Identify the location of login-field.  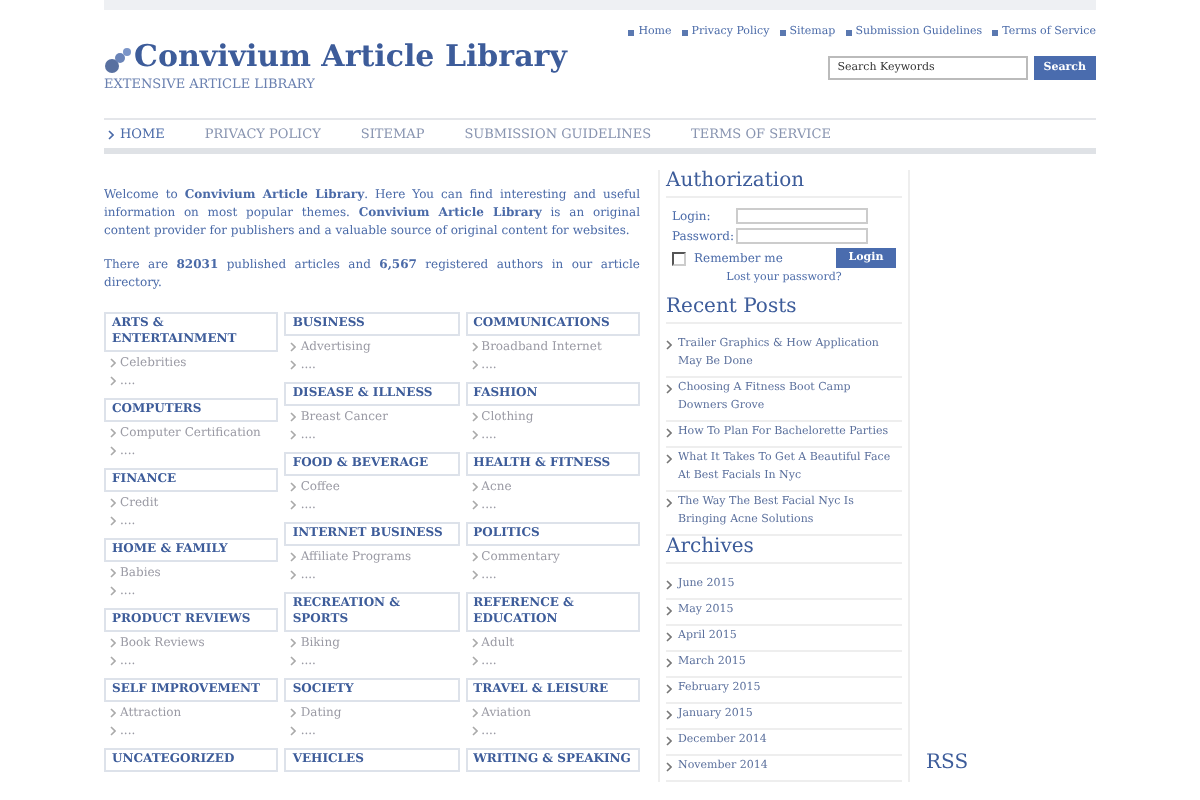
(802, 216).